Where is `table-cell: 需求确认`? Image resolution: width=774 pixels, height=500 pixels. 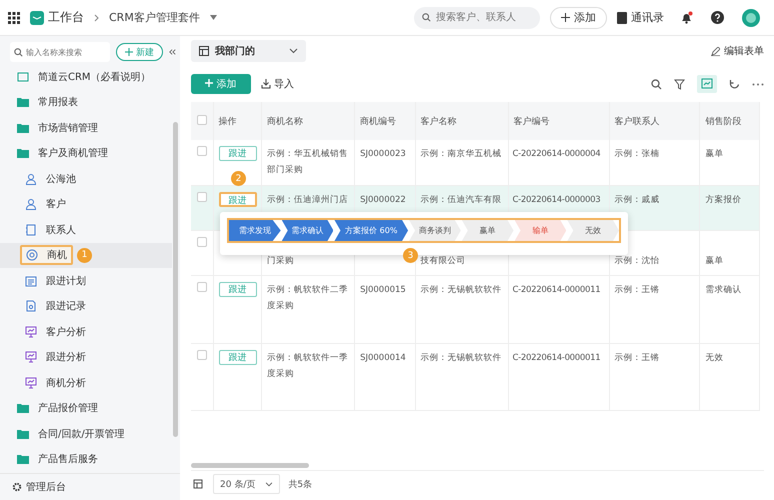 table-cell: 需求确认 is located at coordinates (723, 289).